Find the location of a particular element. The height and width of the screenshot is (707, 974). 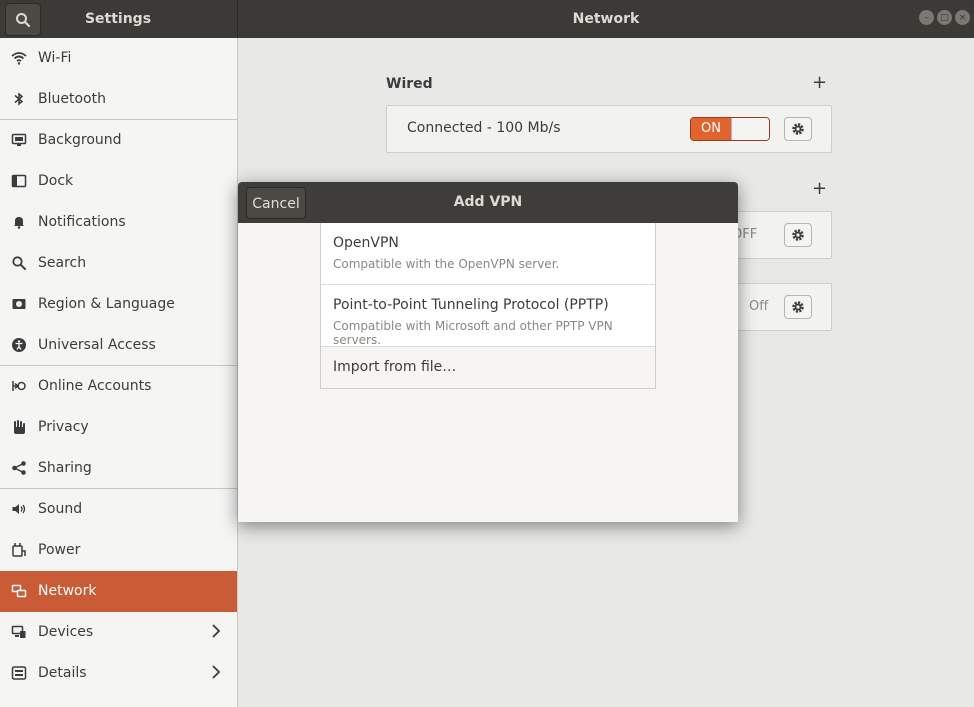

proxy-settings-button is located at coordinates (798, 307).